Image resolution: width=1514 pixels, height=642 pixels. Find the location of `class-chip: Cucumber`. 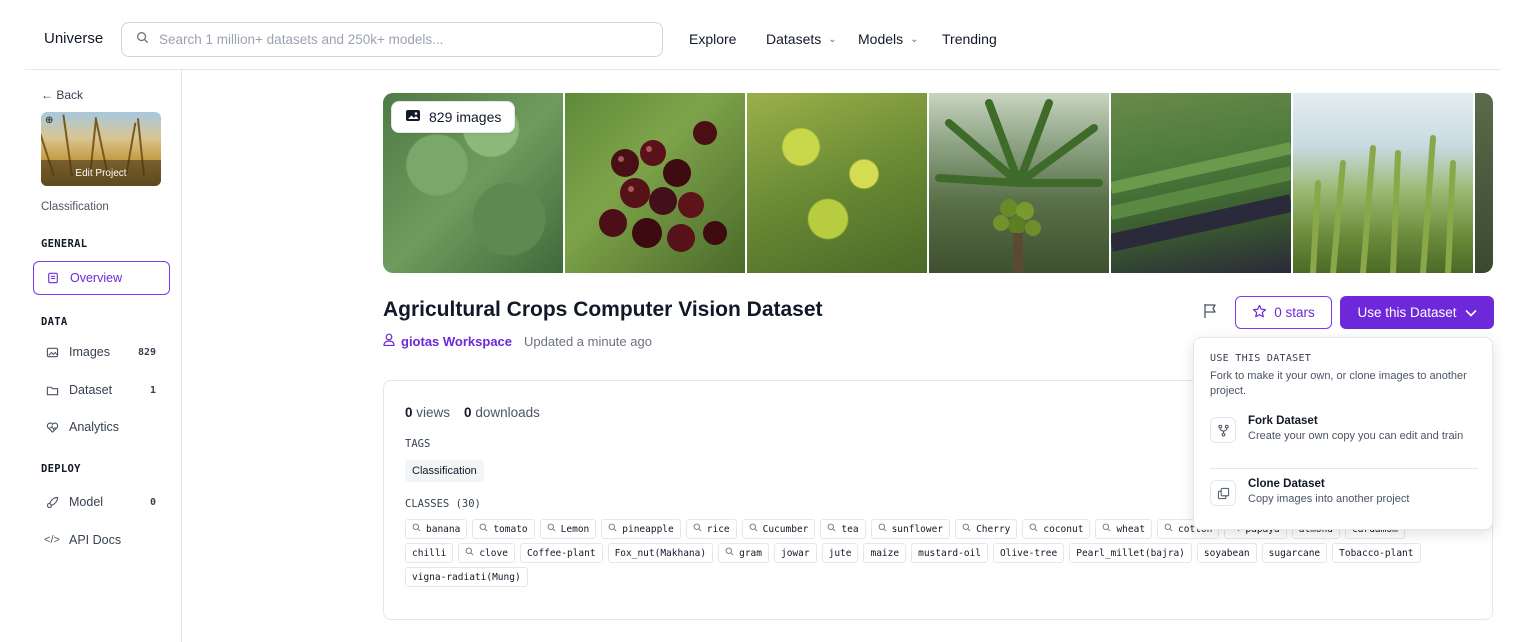

class-chip: Cucumber is located at coordinates (778, 529).